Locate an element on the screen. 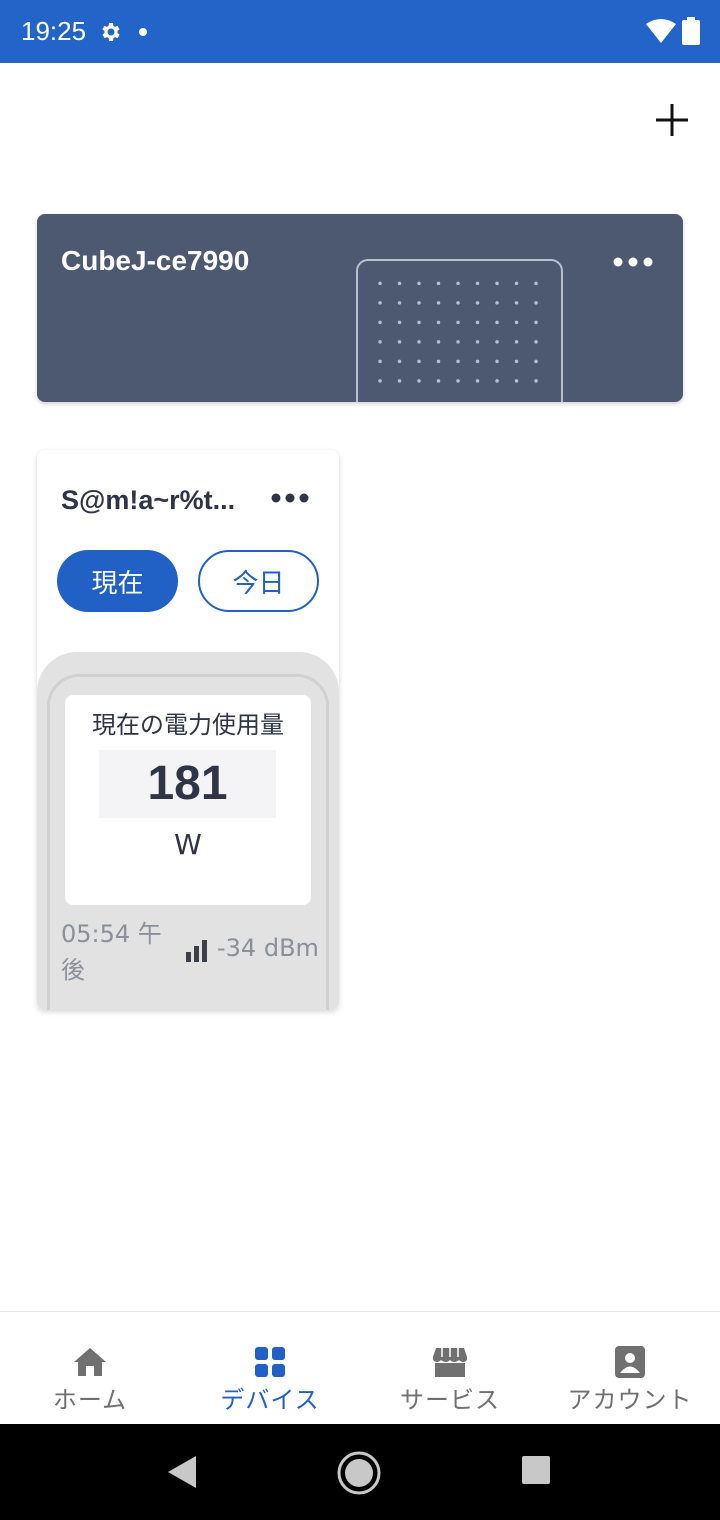  status-time: 19:25 is located at coordinates (54, 31).